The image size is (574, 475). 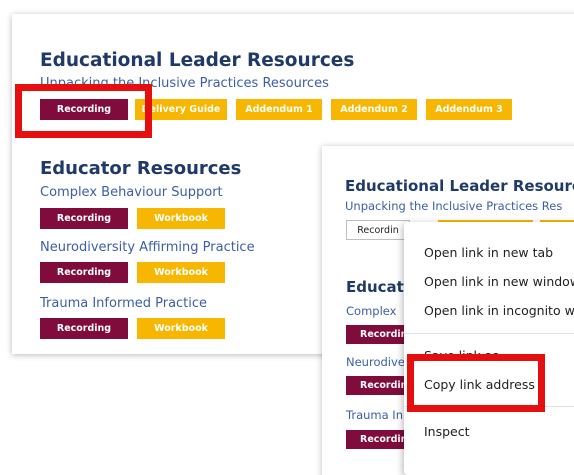 What do you see at coordinates (84, 218) in the screenshot?
I see `complex-behaviour-recording-button: Recording` at bounding box center [84, 218].